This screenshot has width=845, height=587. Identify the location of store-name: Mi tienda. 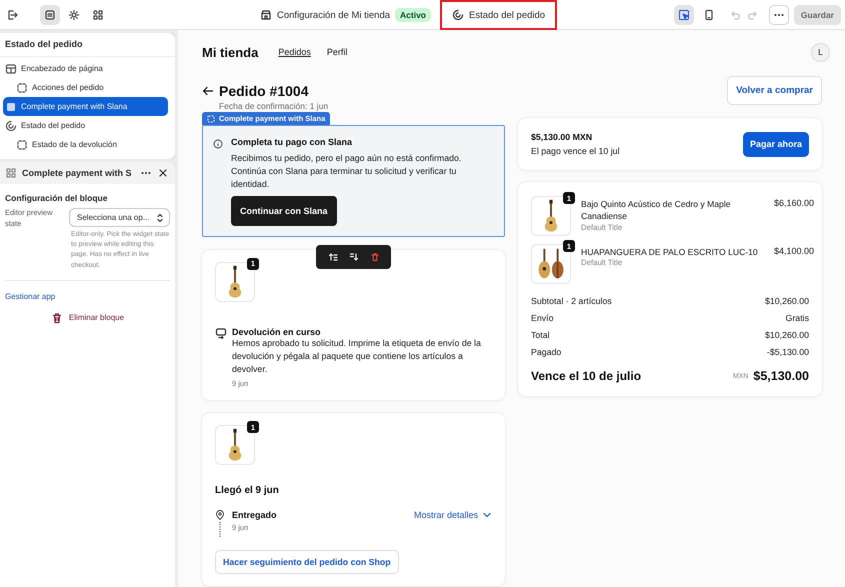
(230, 52).